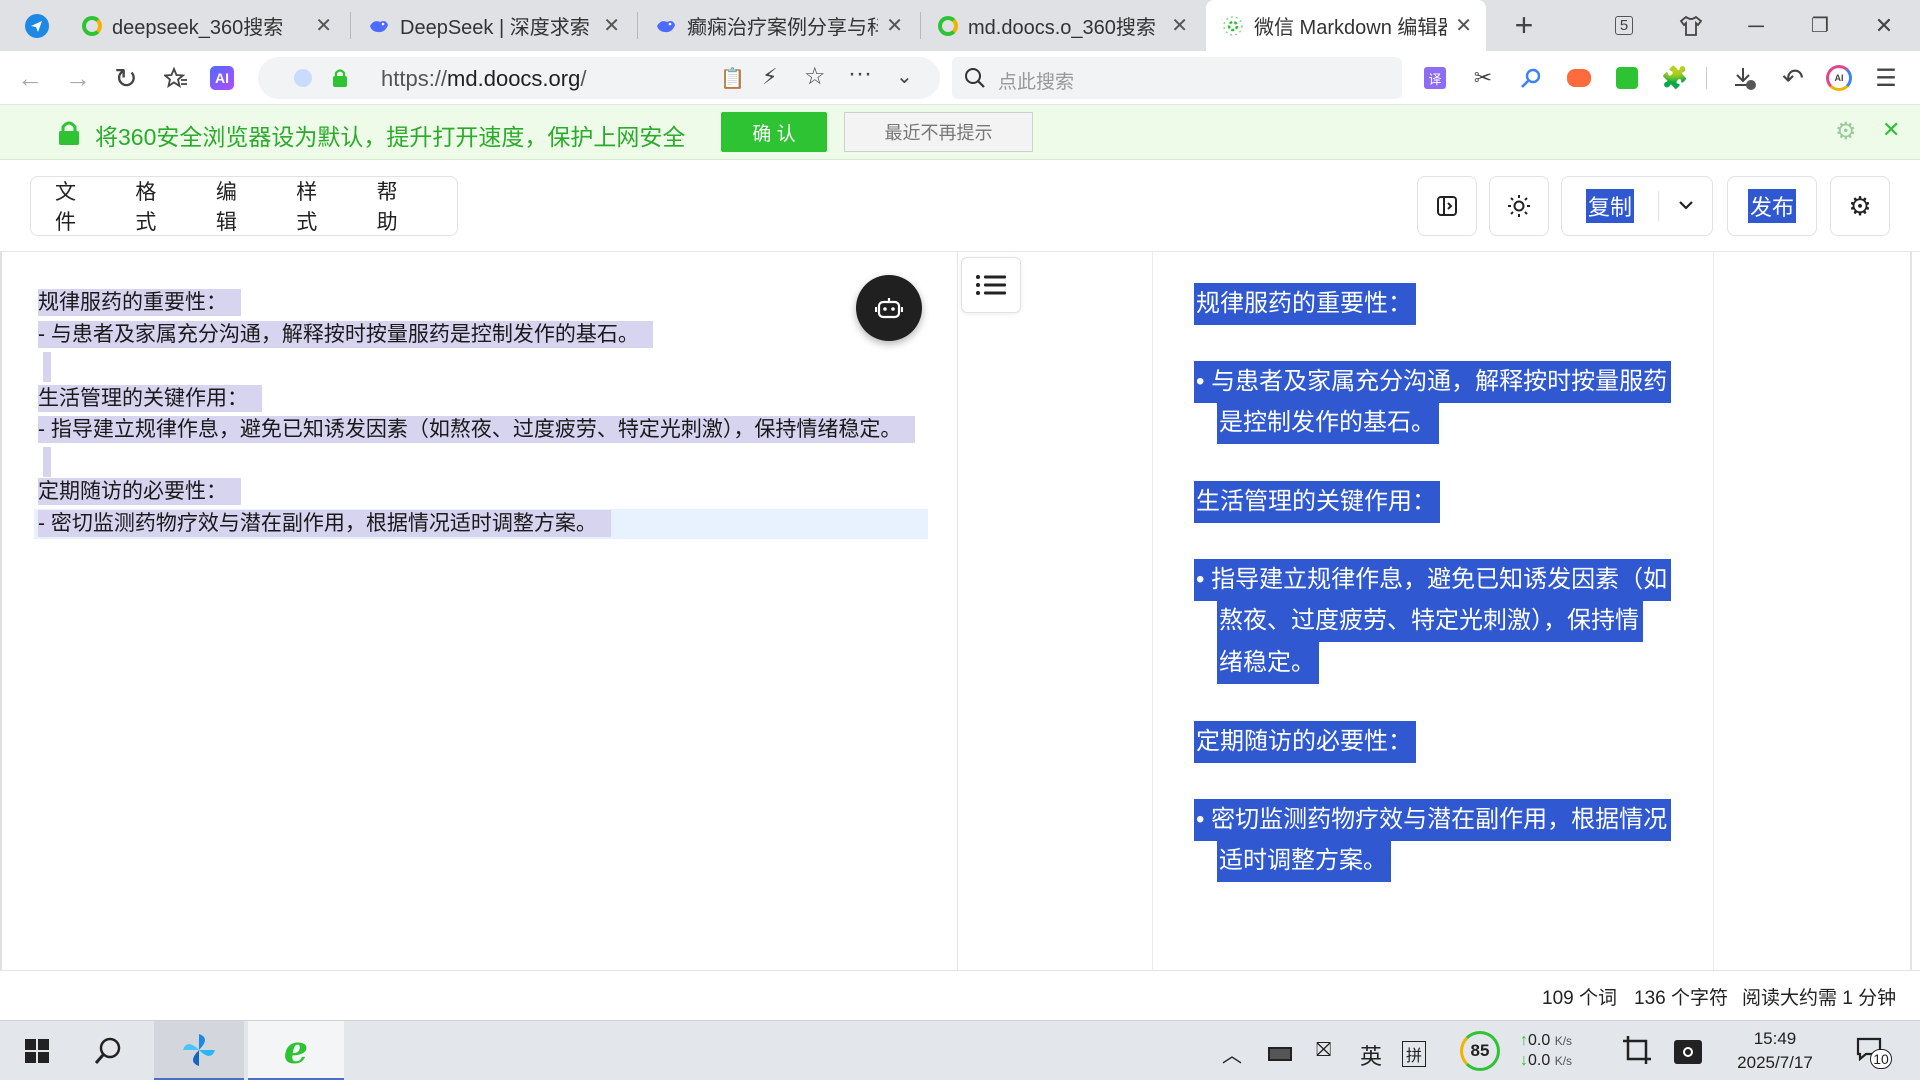 This screenshot has width=1920, height=1080. I want to click on menu-icon: ☰, so click(1886, 78).